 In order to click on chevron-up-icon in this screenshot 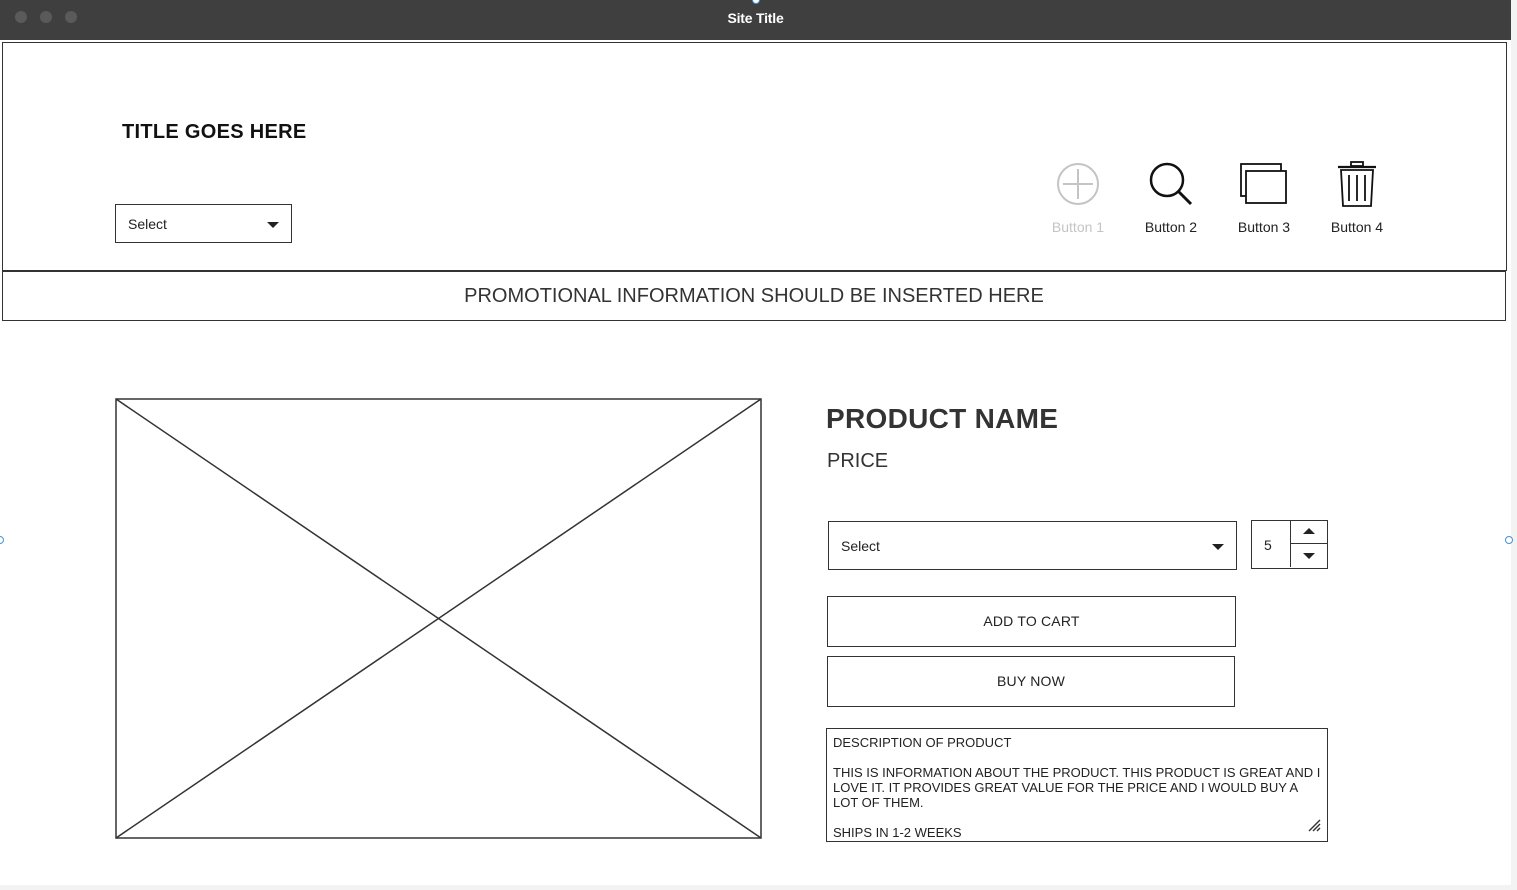, I will do `click(1309, 531)`.